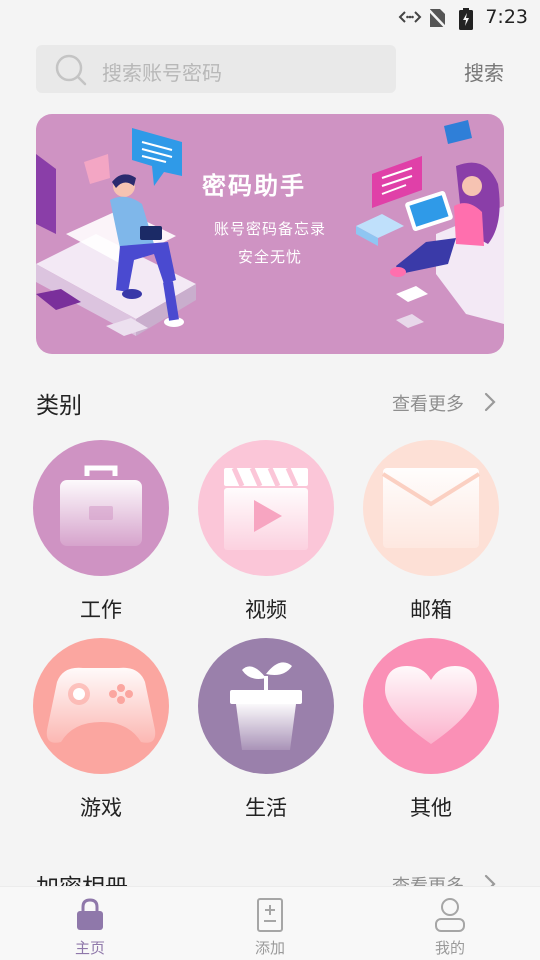 Image resolution: width=540 pixels, height=960 pixels. What do you see at coordinates (101, 508) in the screenshot?
I see `briefcase-icon` at bounding box center [101, 508].